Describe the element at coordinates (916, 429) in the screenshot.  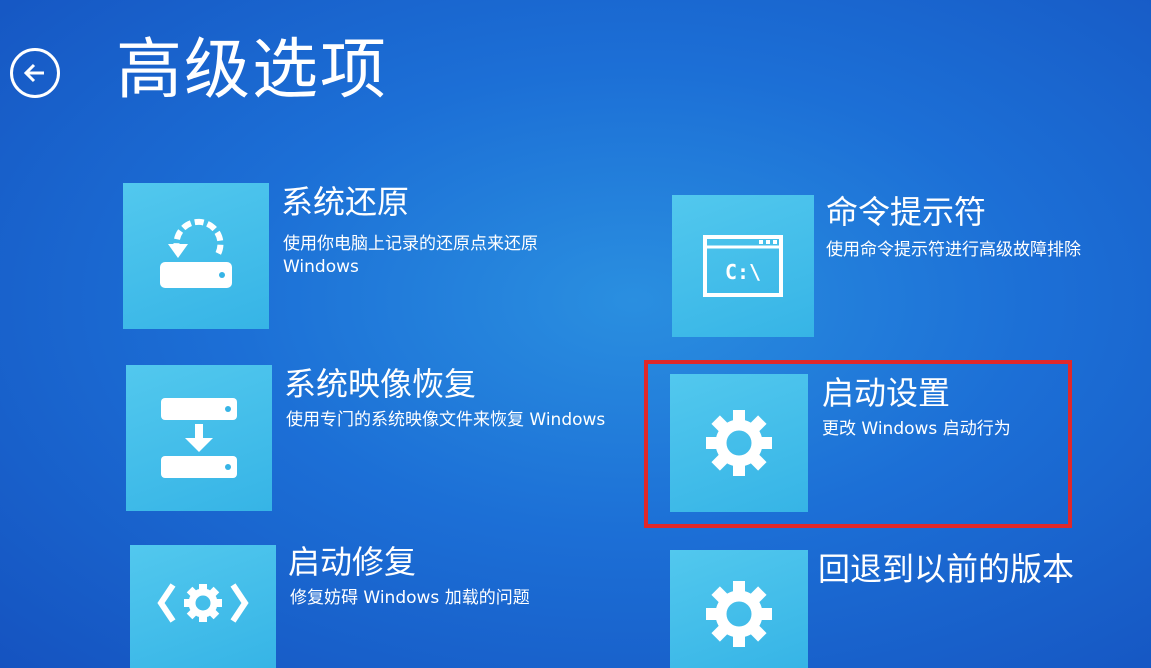
I see `option-description: 更改 Windows 启动行为` at that location.